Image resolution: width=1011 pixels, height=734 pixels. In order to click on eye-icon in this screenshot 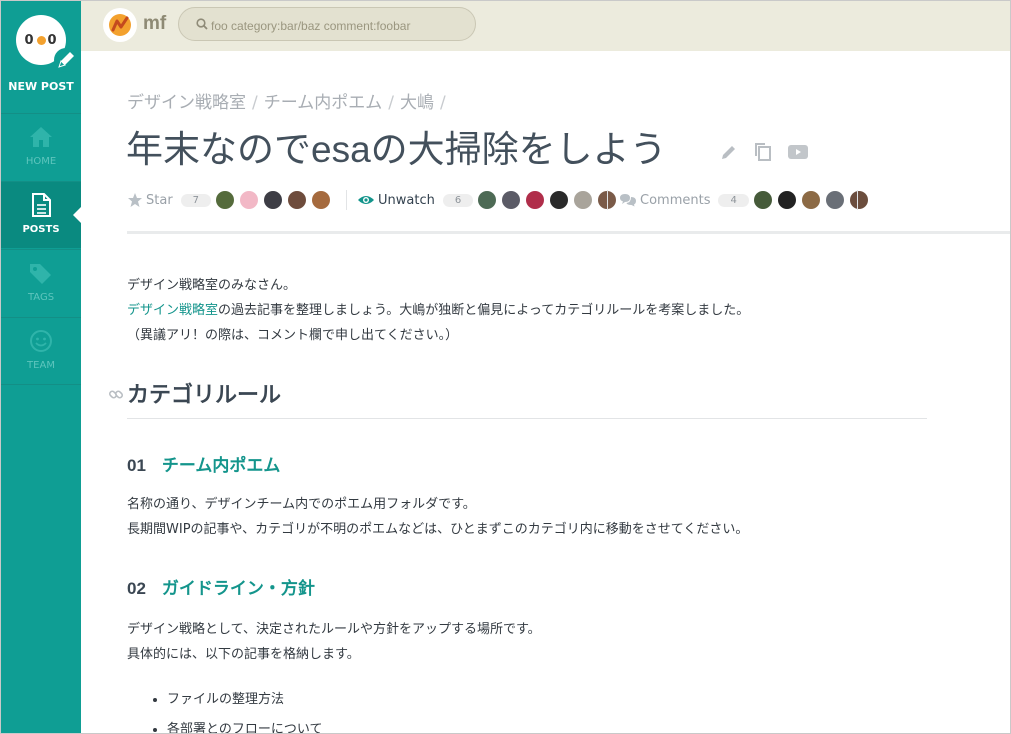, I will do `click(366, 200)`.